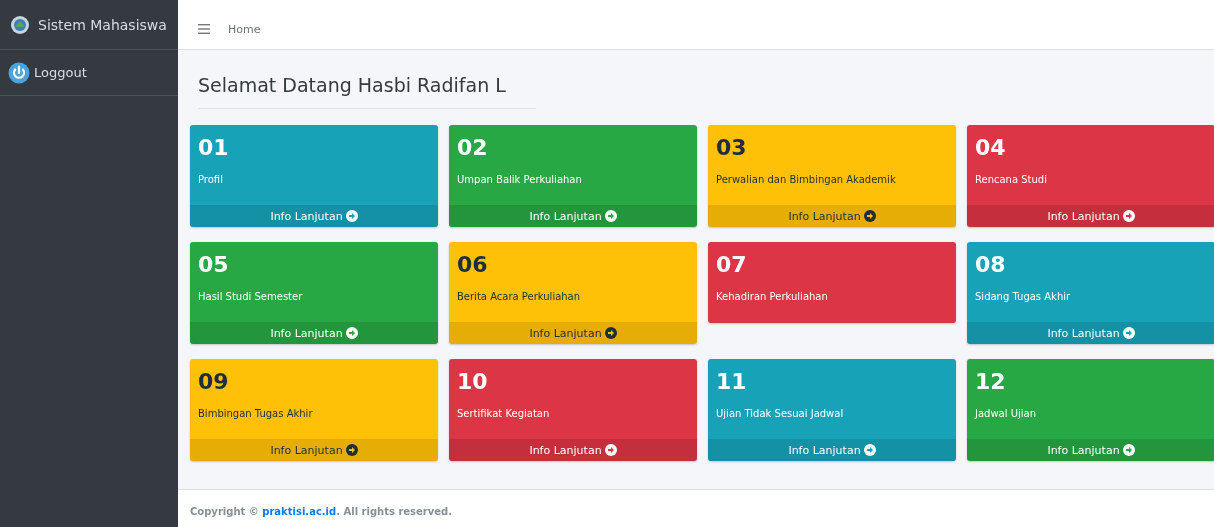 The image size is (1214, 527). I want to click on logo-icon, so click(20, 24).